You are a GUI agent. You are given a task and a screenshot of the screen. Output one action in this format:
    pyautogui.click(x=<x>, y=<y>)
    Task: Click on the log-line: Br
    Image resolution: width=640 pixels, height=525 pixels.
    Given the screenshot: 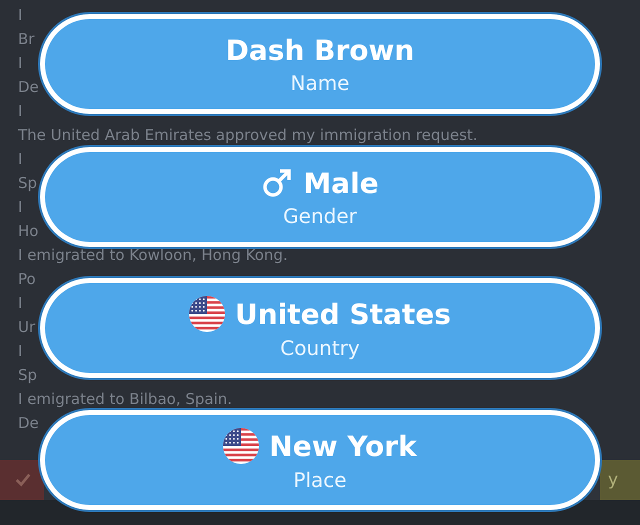 What is the action you would take?
    pyautogui.click(x=26, y=39)
    